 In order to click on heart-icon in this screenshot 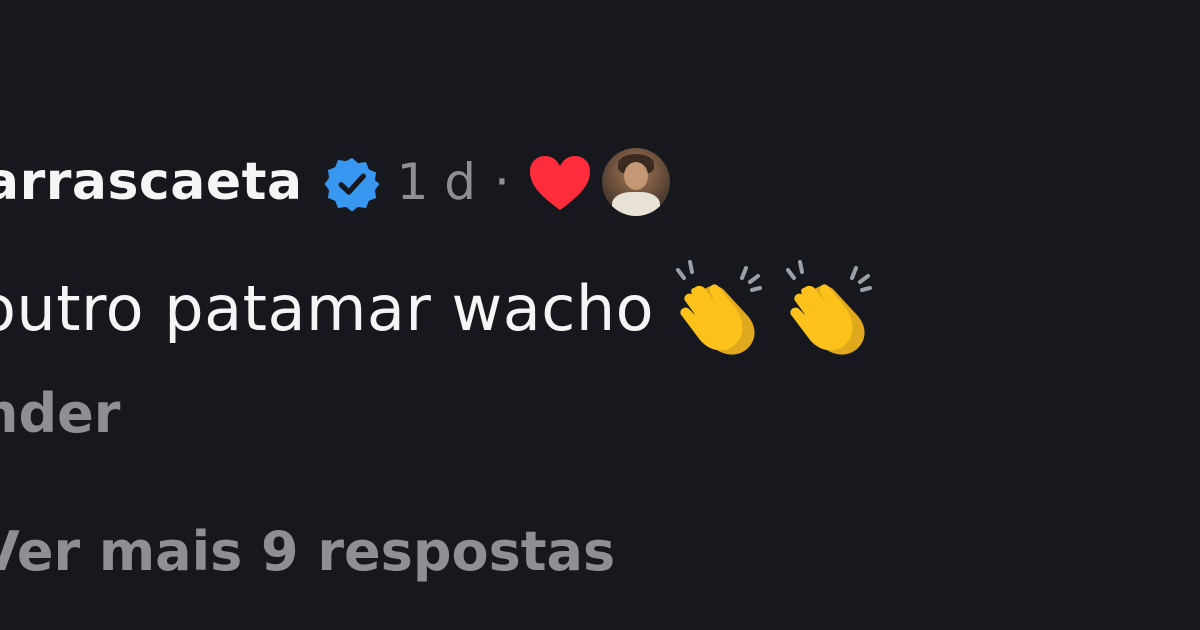, I will do `click(560, 183)`.